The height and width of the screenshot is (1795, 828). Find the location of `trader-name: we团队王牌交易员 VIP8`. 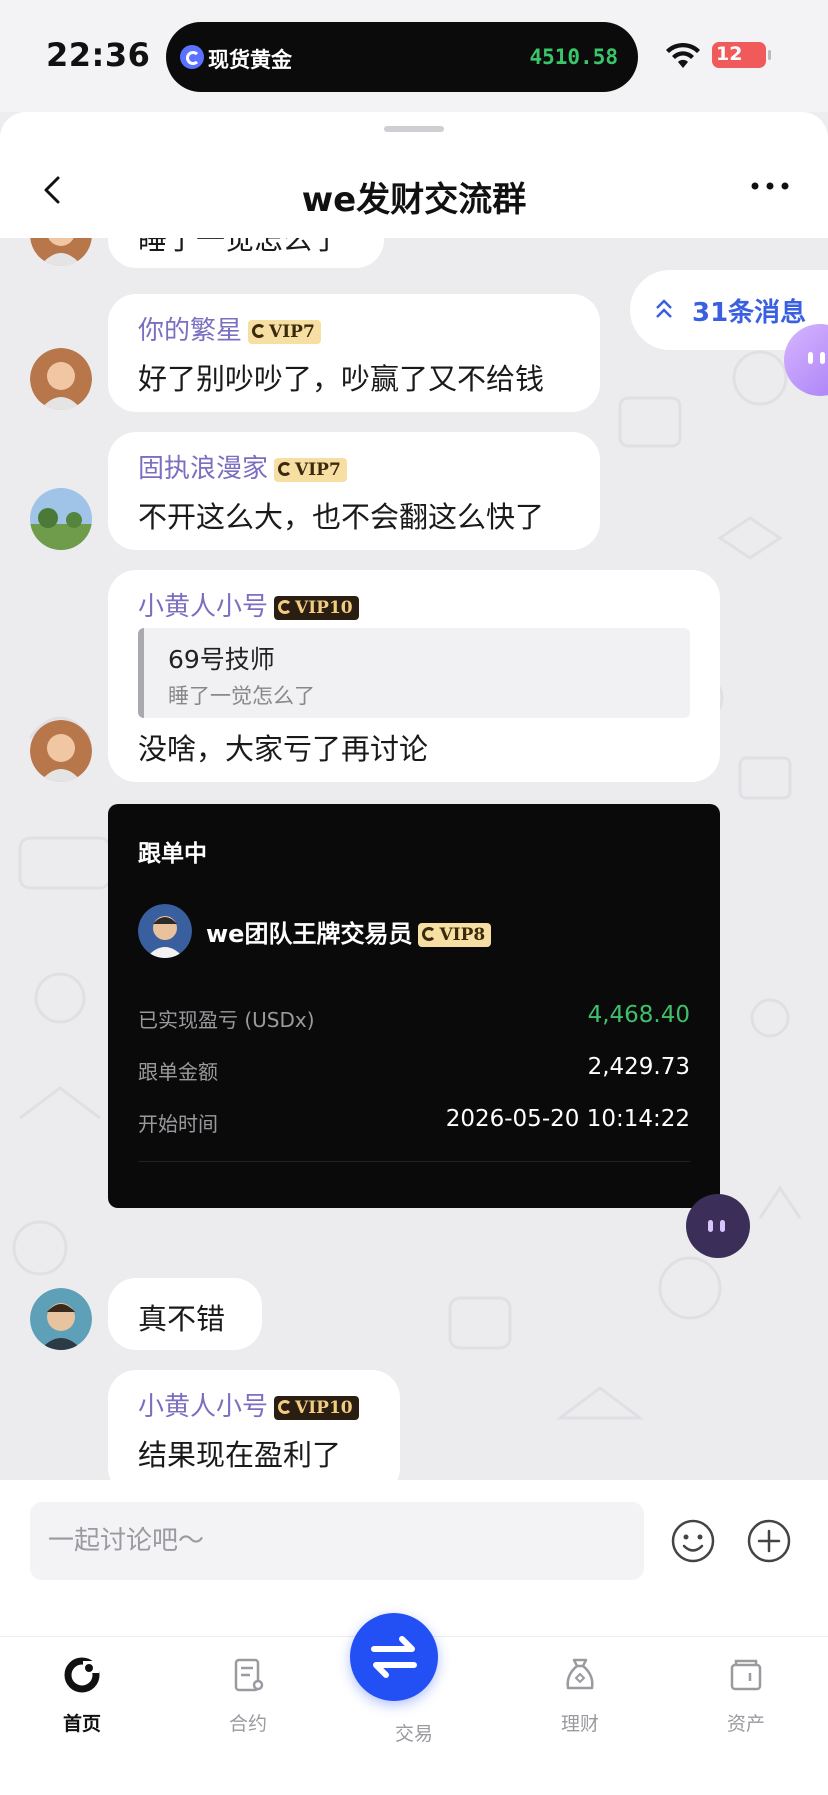

trader-name: we团队王牌交易员 VIP8 is located at coordinates (349, 931).